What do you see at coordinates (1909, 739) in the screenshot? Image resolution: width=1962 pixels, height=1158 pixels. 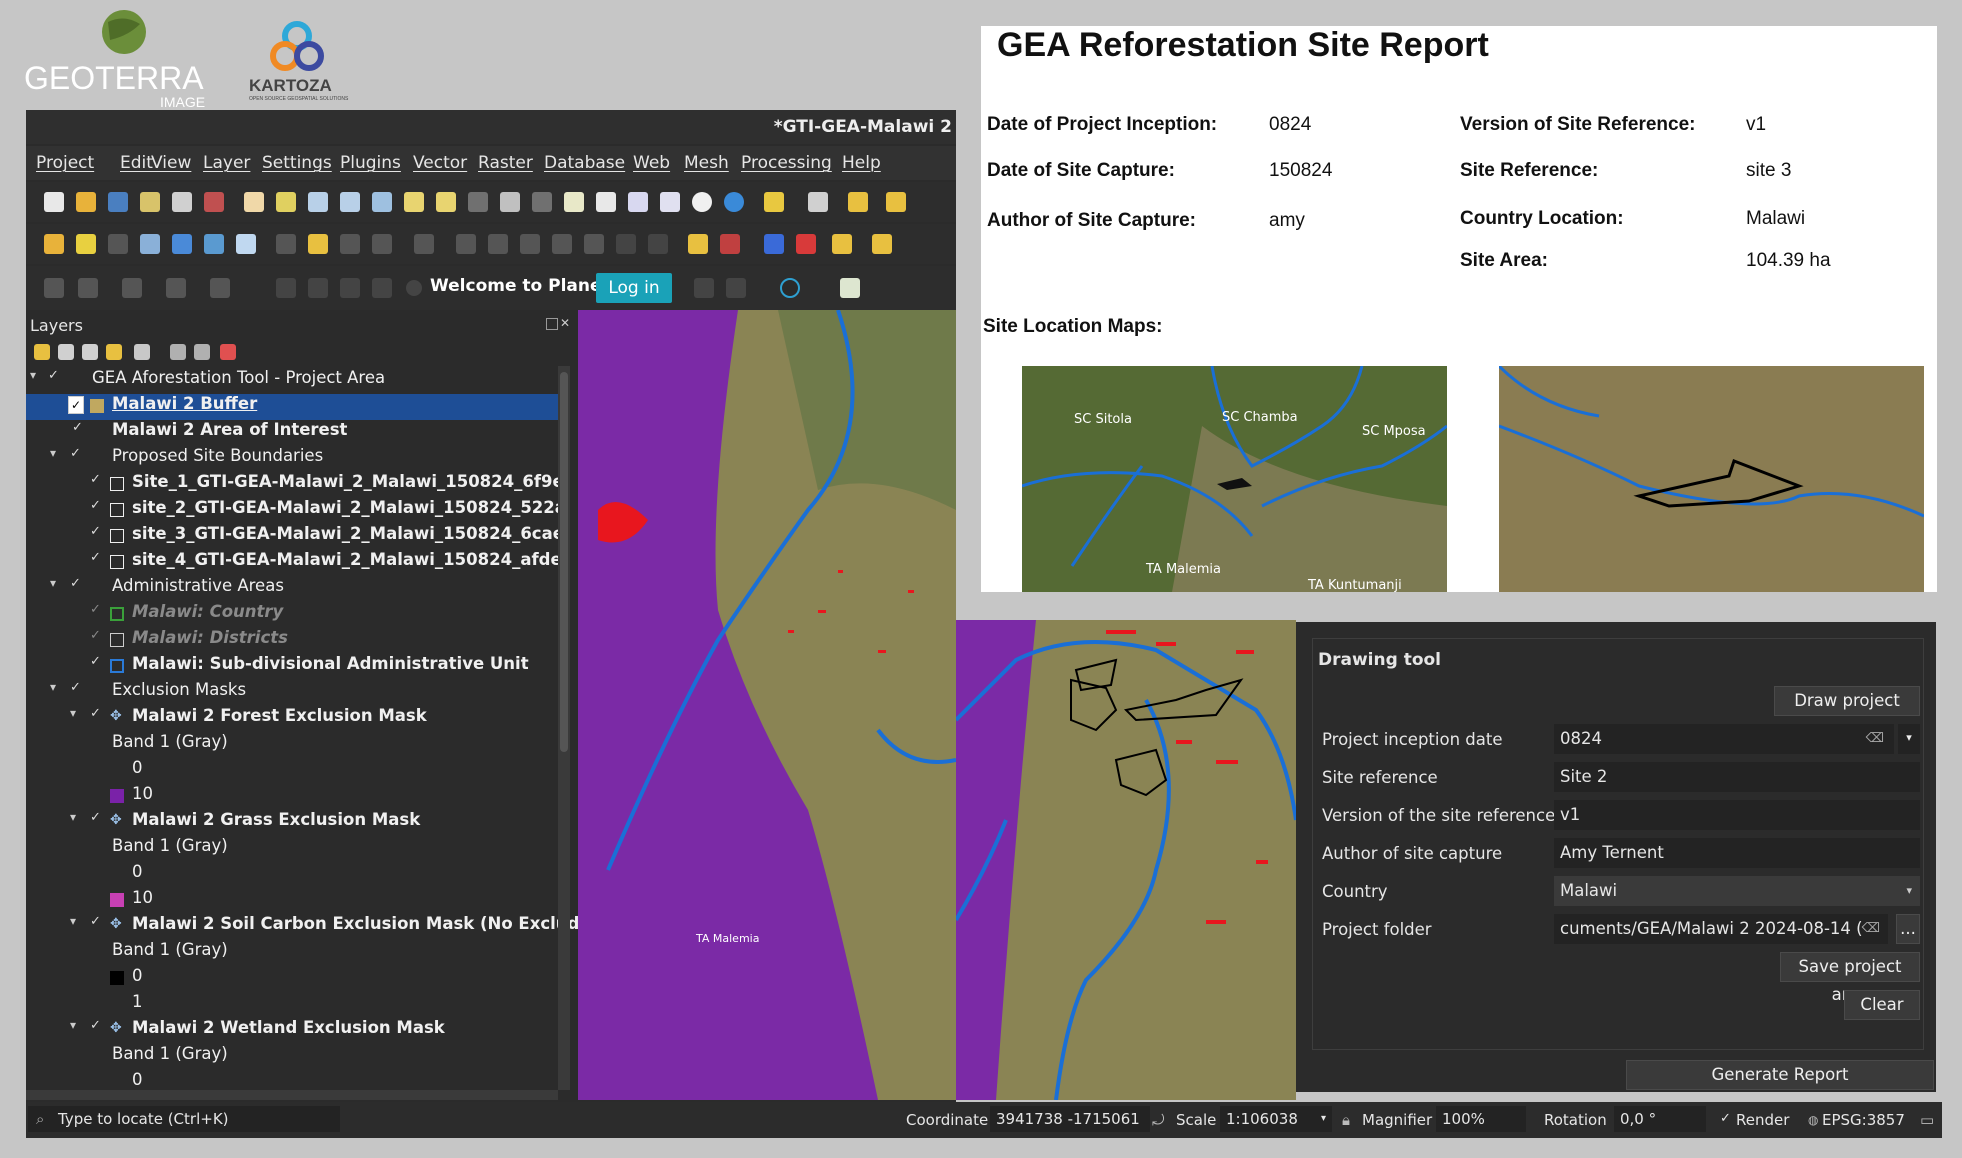 I see `chevron-down-icon: ▾` at bounding box center [1909, 739].